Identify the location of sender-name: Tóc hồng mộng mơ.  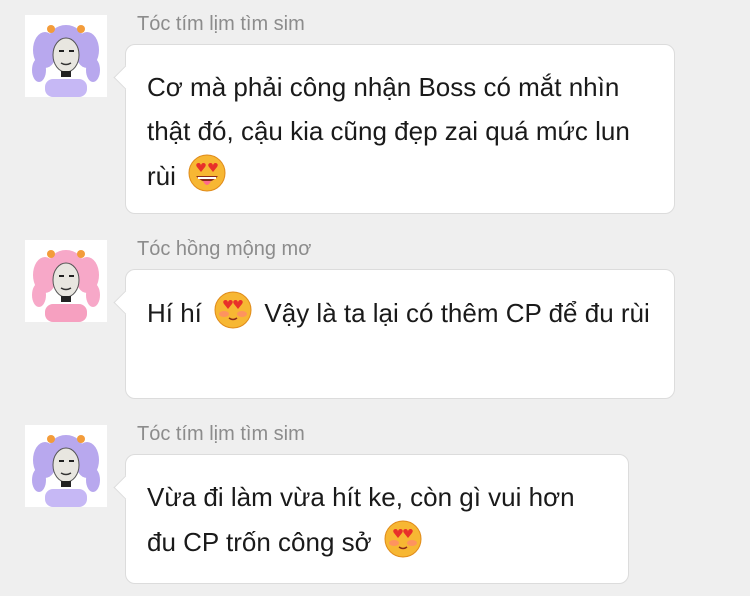
(224, 249).